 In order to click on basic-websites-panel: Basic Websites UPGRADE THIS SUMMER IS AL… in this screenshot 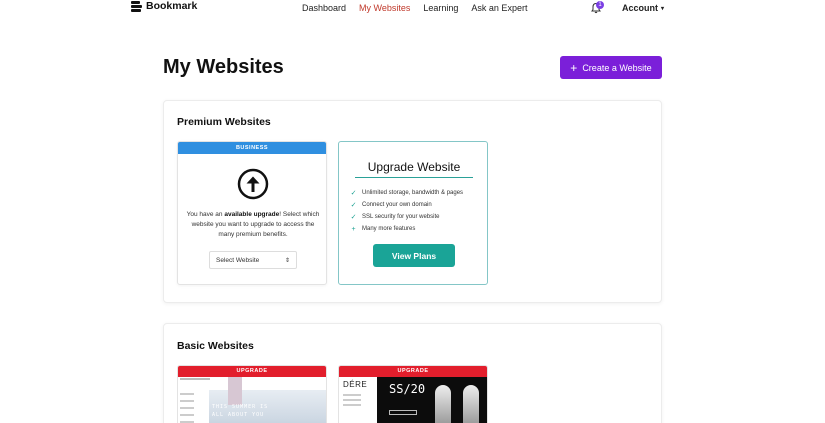, I will do `click(412, 373)`.